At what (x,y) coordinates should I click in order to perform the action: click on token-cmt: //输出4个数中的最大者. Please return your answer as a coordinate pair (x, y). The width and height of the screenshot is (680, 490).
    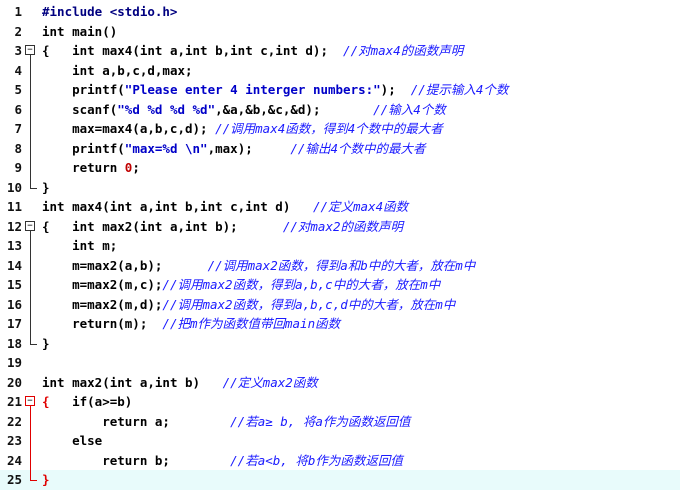
    Looking at the image, I should click on (358, 148).